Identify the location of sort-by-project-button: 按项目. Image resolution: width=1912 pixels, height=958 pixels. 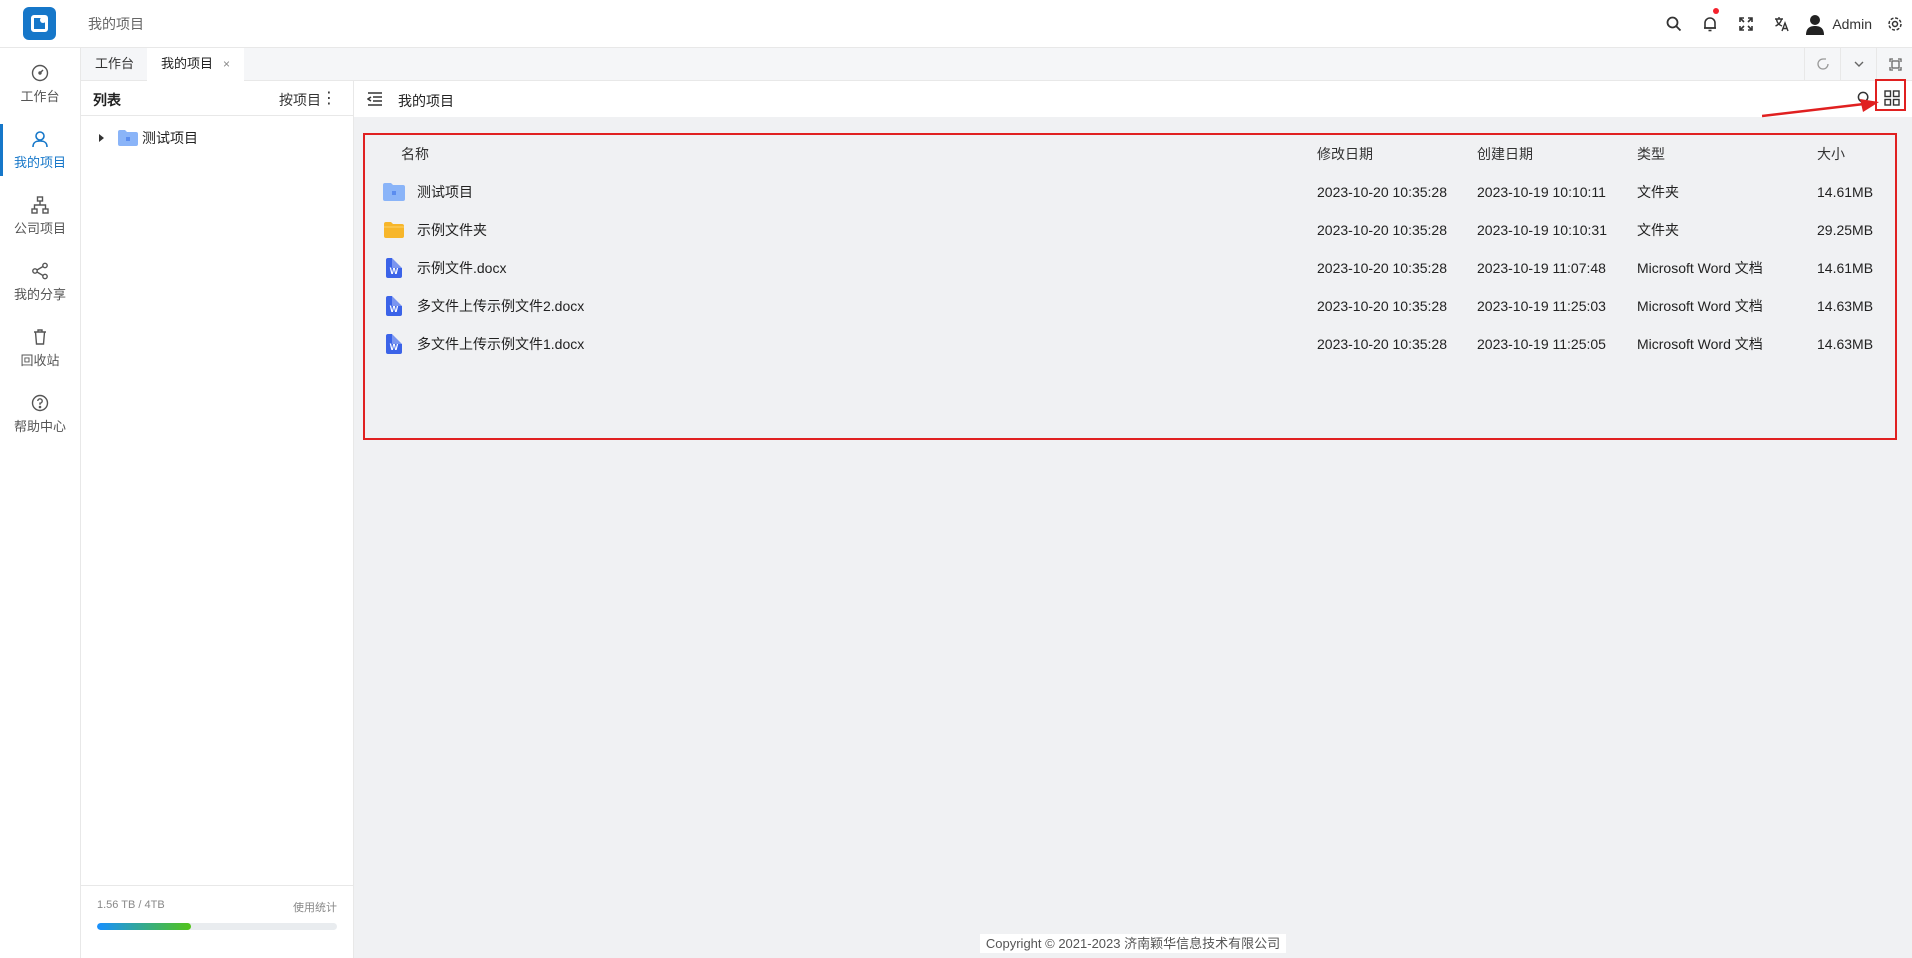
(300, 100).